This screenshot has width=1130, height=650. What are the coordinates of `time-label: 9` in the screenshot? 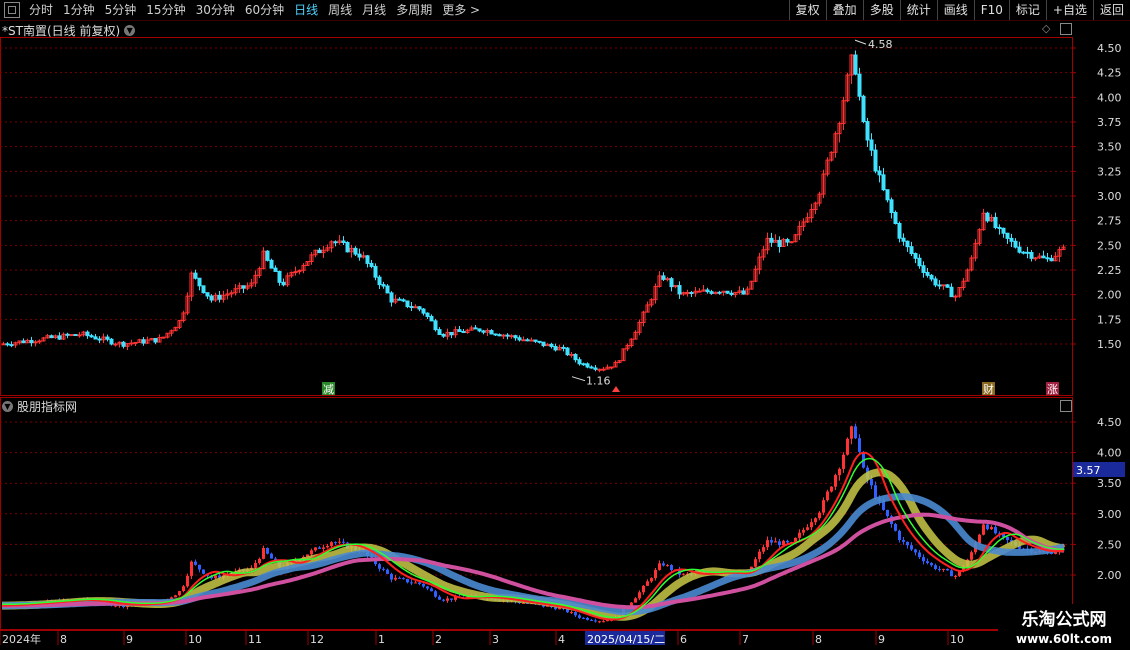 It's located at (881, 639).